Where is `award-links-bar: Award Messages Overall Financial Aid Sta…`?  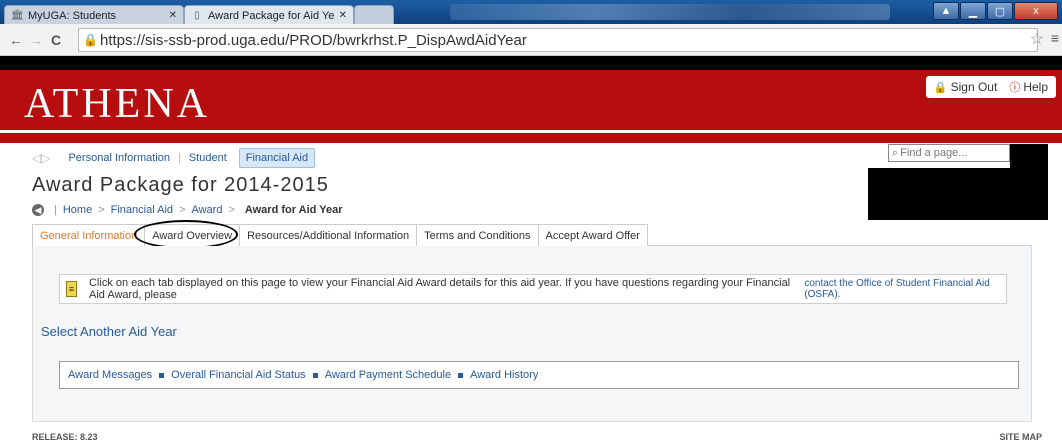
award-links-bar: Award Messages Overall Financial Aid Sta… is located at coordinates (539, 375).